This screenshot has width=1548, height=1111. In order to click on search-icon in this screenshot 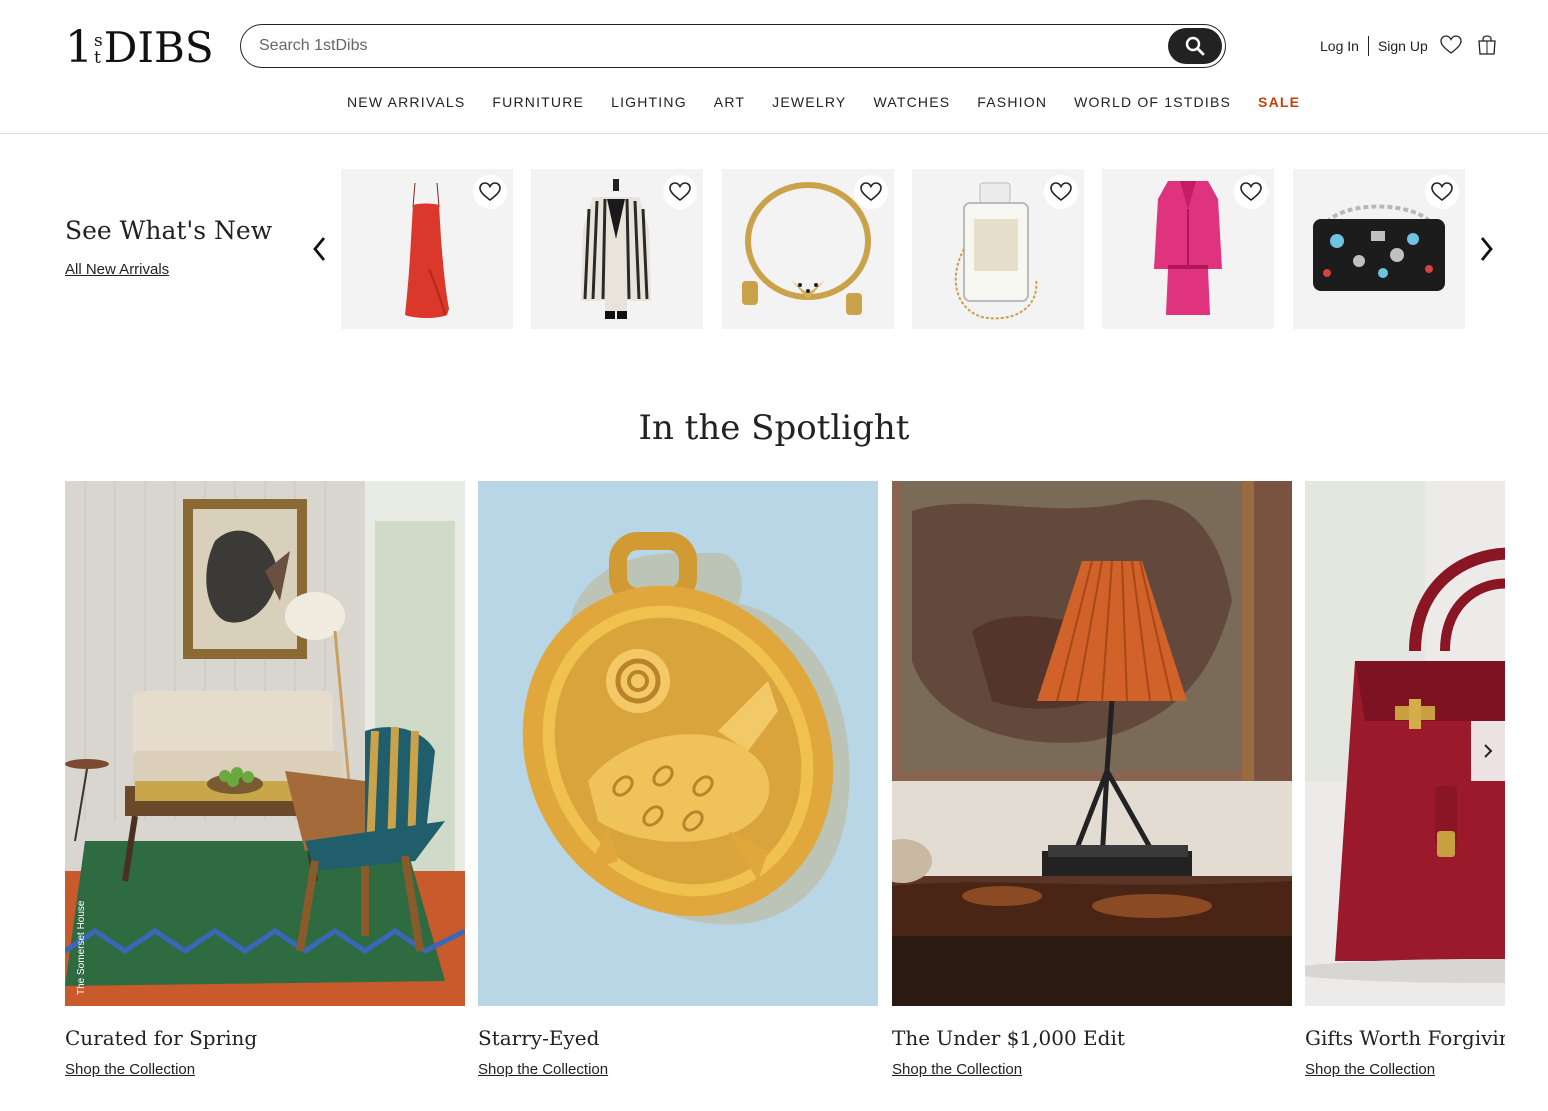, I will do `click(1195, 46)`.